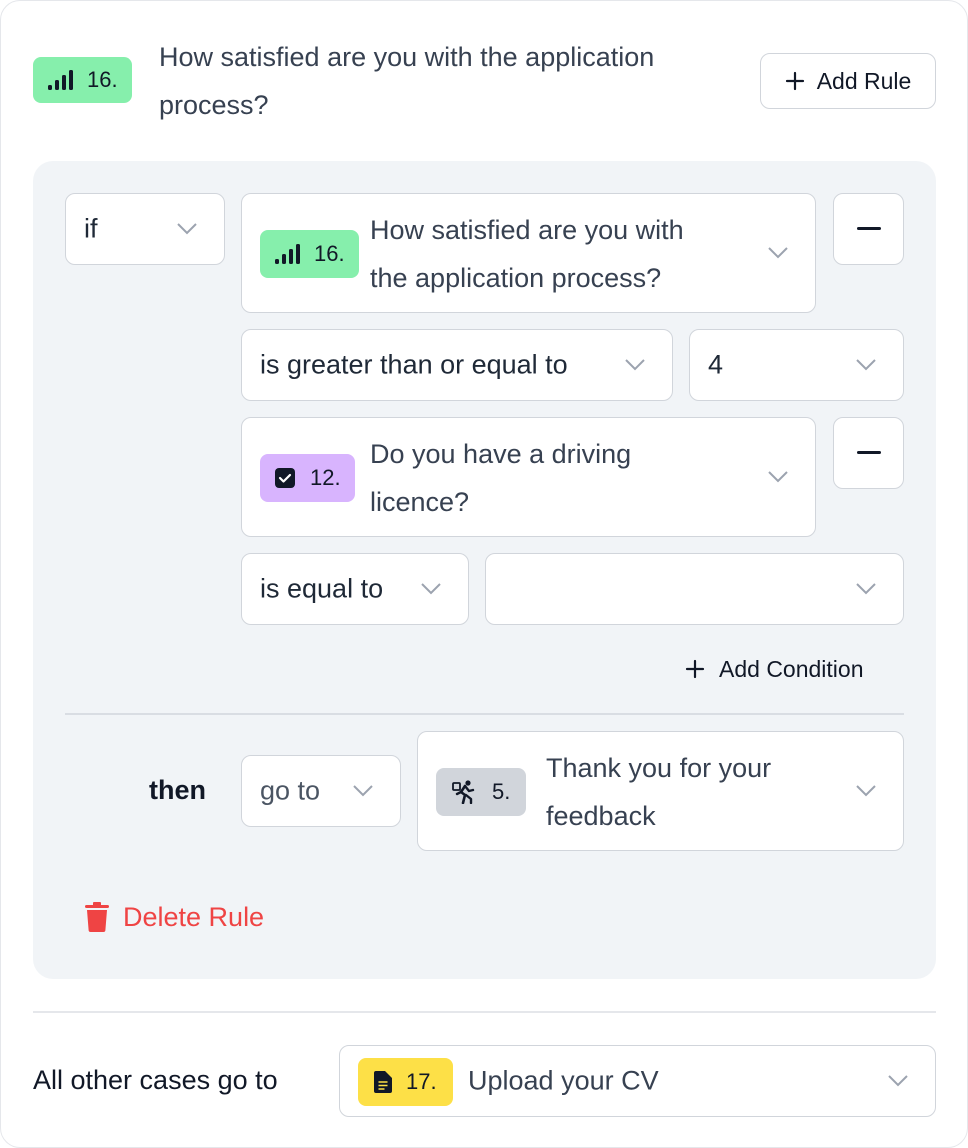  Describe the element at coordinates (321, 791) in the screenshot. I see `action-select: go to` at that location.